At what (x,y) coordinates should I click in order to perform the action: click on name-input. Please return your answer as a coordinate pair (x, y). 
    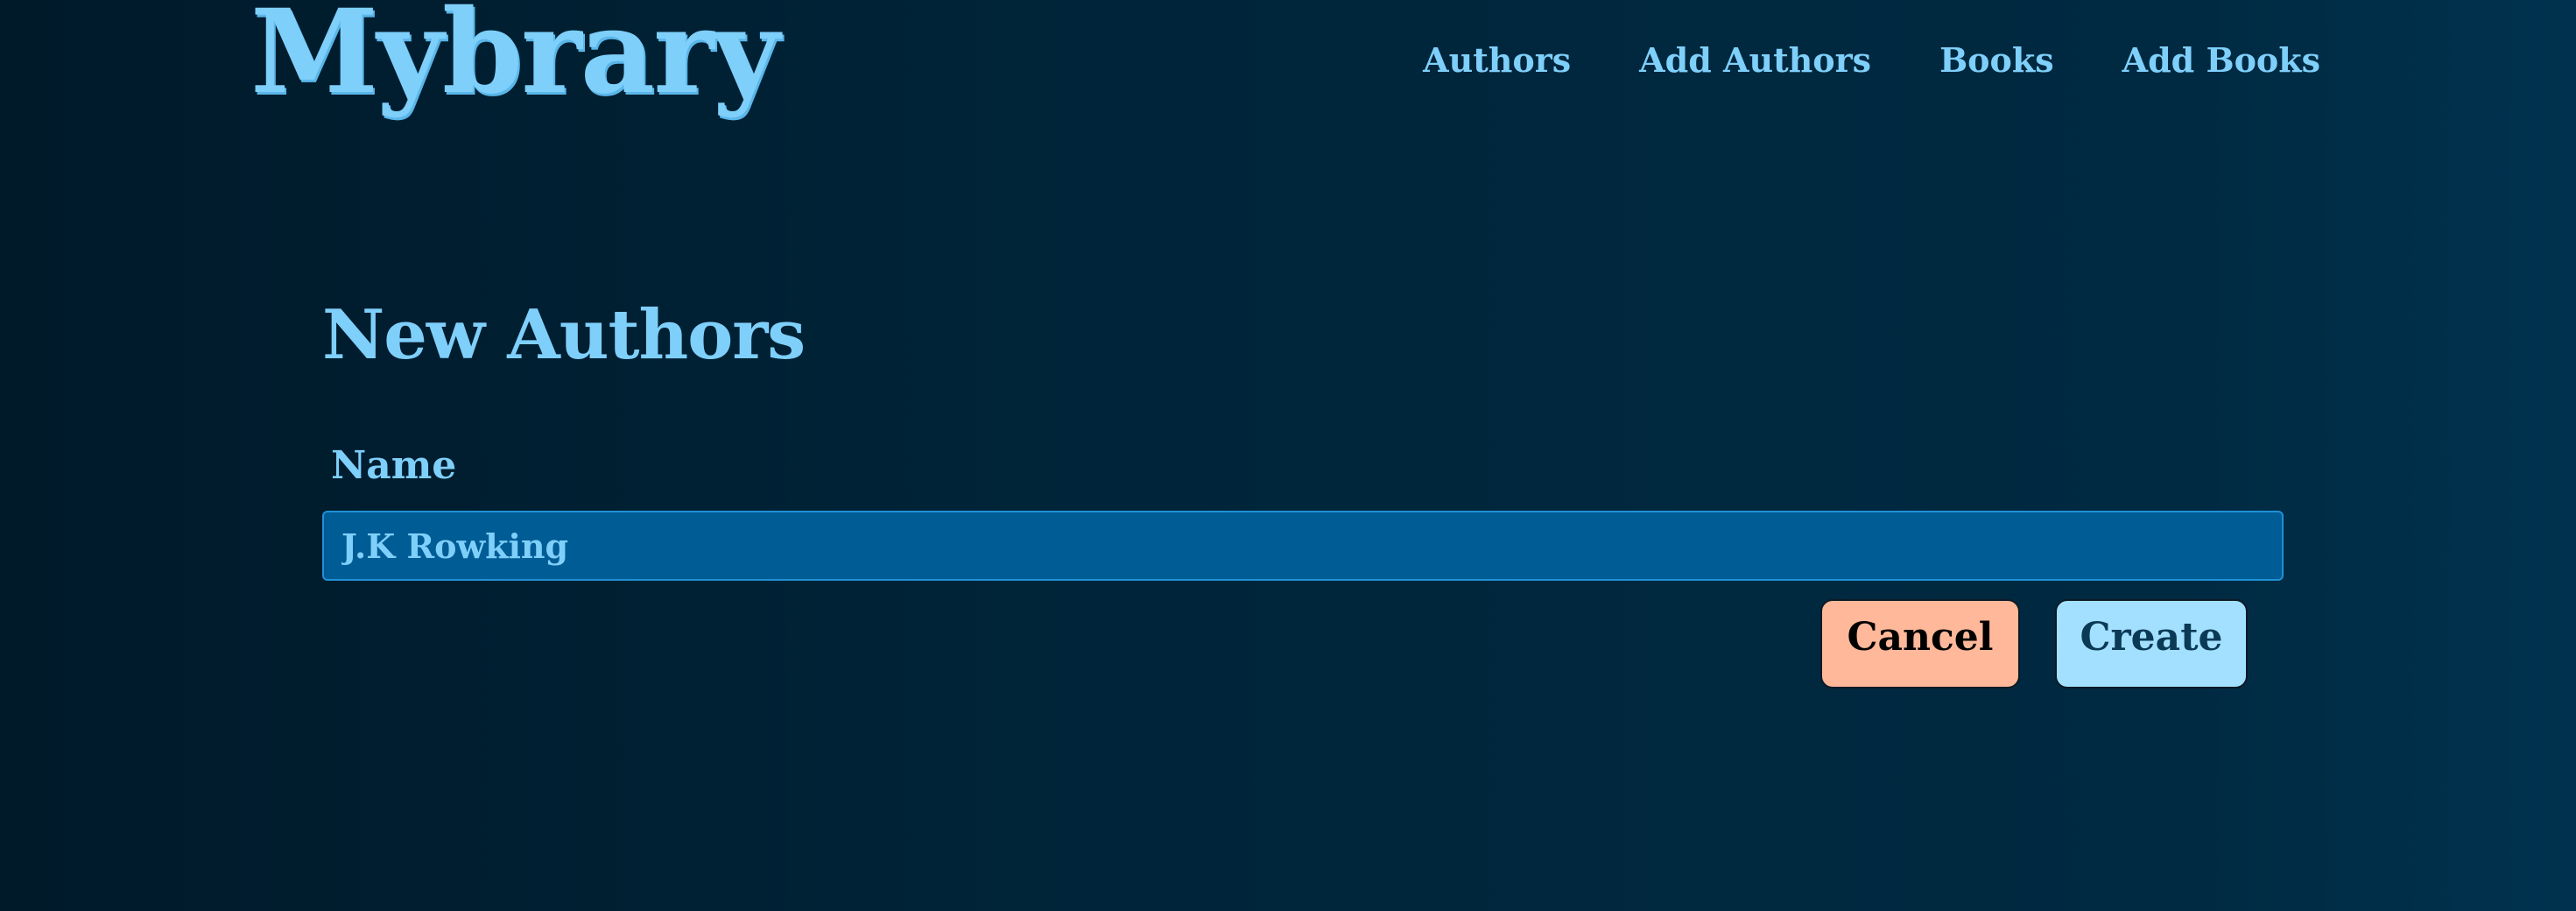
    Looking at the image, I should click on (1303, 546).